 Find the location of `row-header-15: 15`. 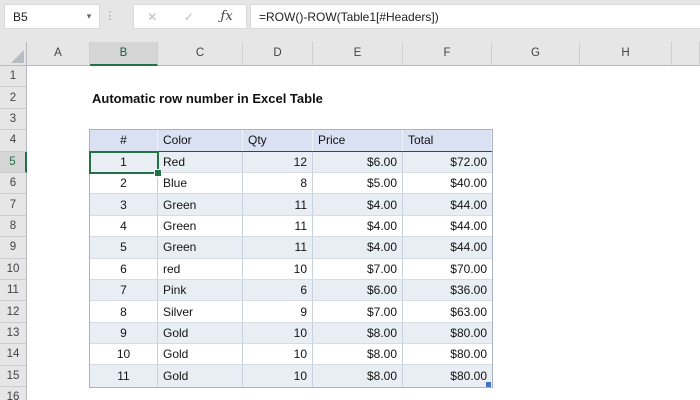

row-header-15: 15 is located at coordinates (13, 376).